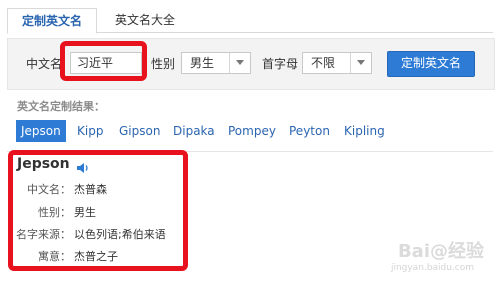  What do you see at coordinates (337, 63) in the screenshot?
I see `initial-select: 不限` at bounding box center [337, 63].